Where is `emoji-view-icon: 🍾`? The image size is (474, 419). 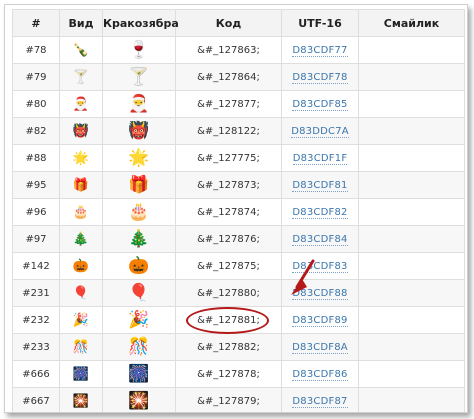 emoji-view-icon: 🍾 is located at coordinates (81, 50).